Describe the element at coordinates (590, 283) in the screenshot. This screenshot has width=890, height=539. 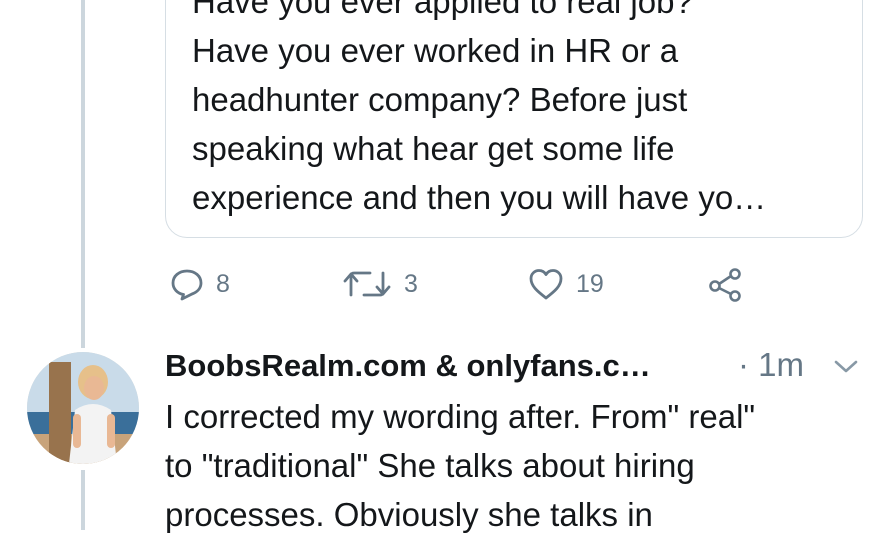
I see `like-count: 19` at that location.